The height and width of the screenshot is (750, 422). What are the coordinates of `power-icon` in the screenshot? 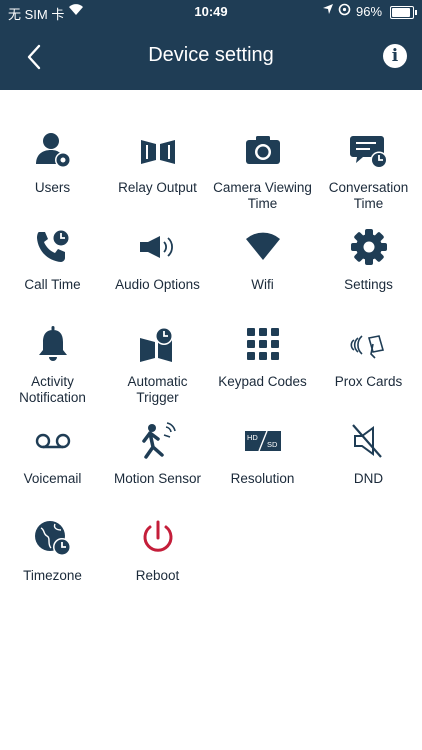 It's located at (157, 540).